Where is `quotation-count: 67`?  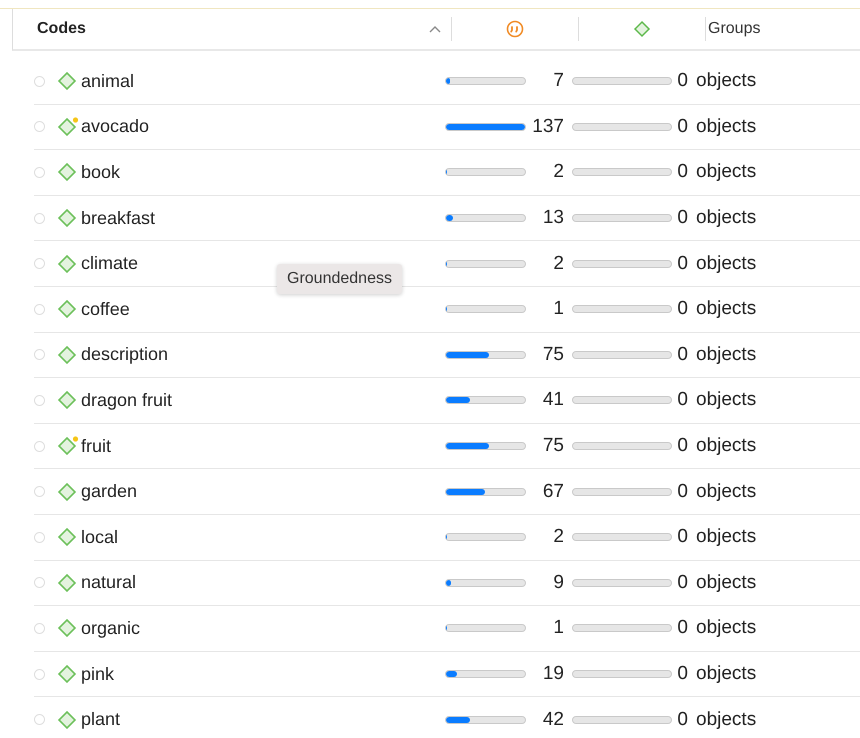
quotation-count: 67 is located at coordinates (553, 491).